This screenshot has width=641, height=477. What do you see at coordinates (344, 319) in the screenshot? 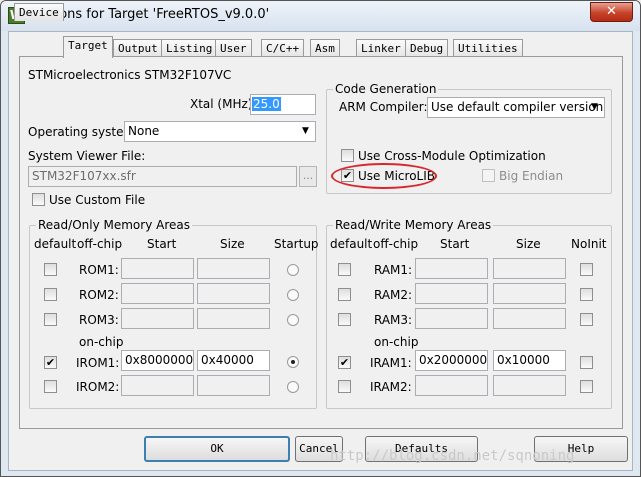
I see `ram3-default-checkbox` at bounding box center [344, 319].